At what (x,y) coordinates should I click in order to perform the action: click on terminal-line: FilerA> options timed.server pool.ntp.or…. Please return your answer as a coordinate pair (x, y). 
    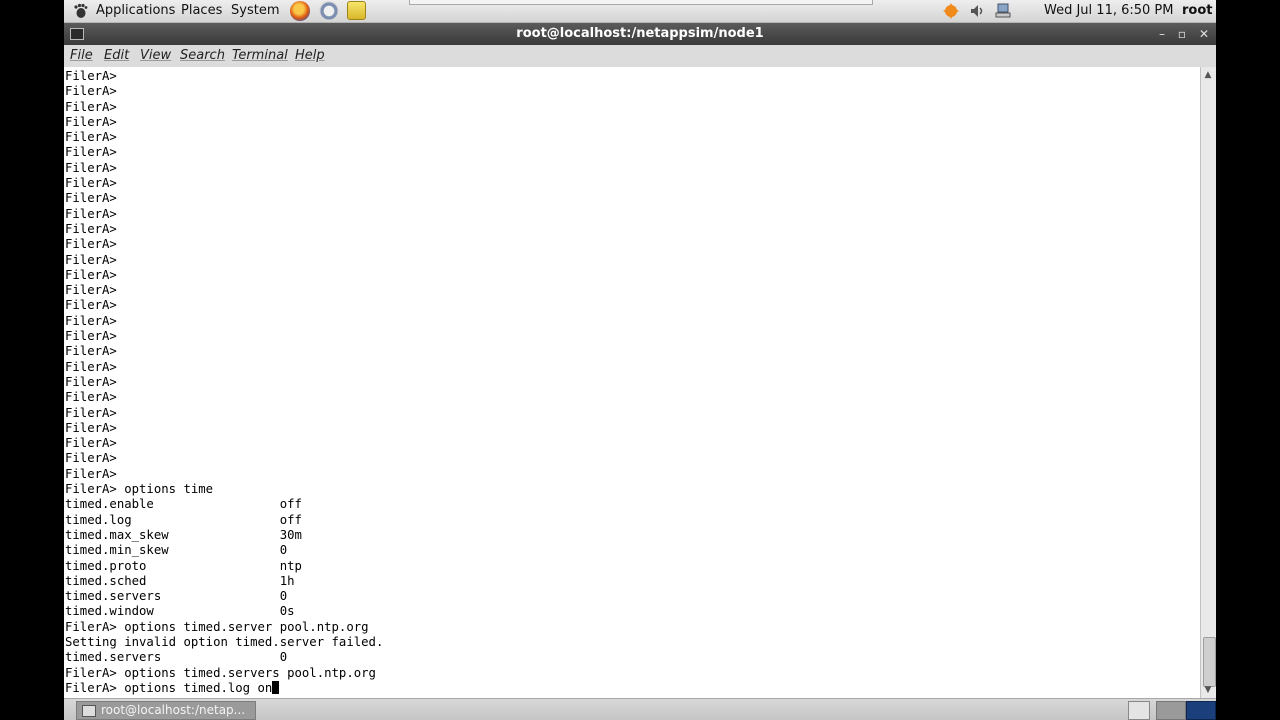
    Looking at the image, I should click on (224, 627).